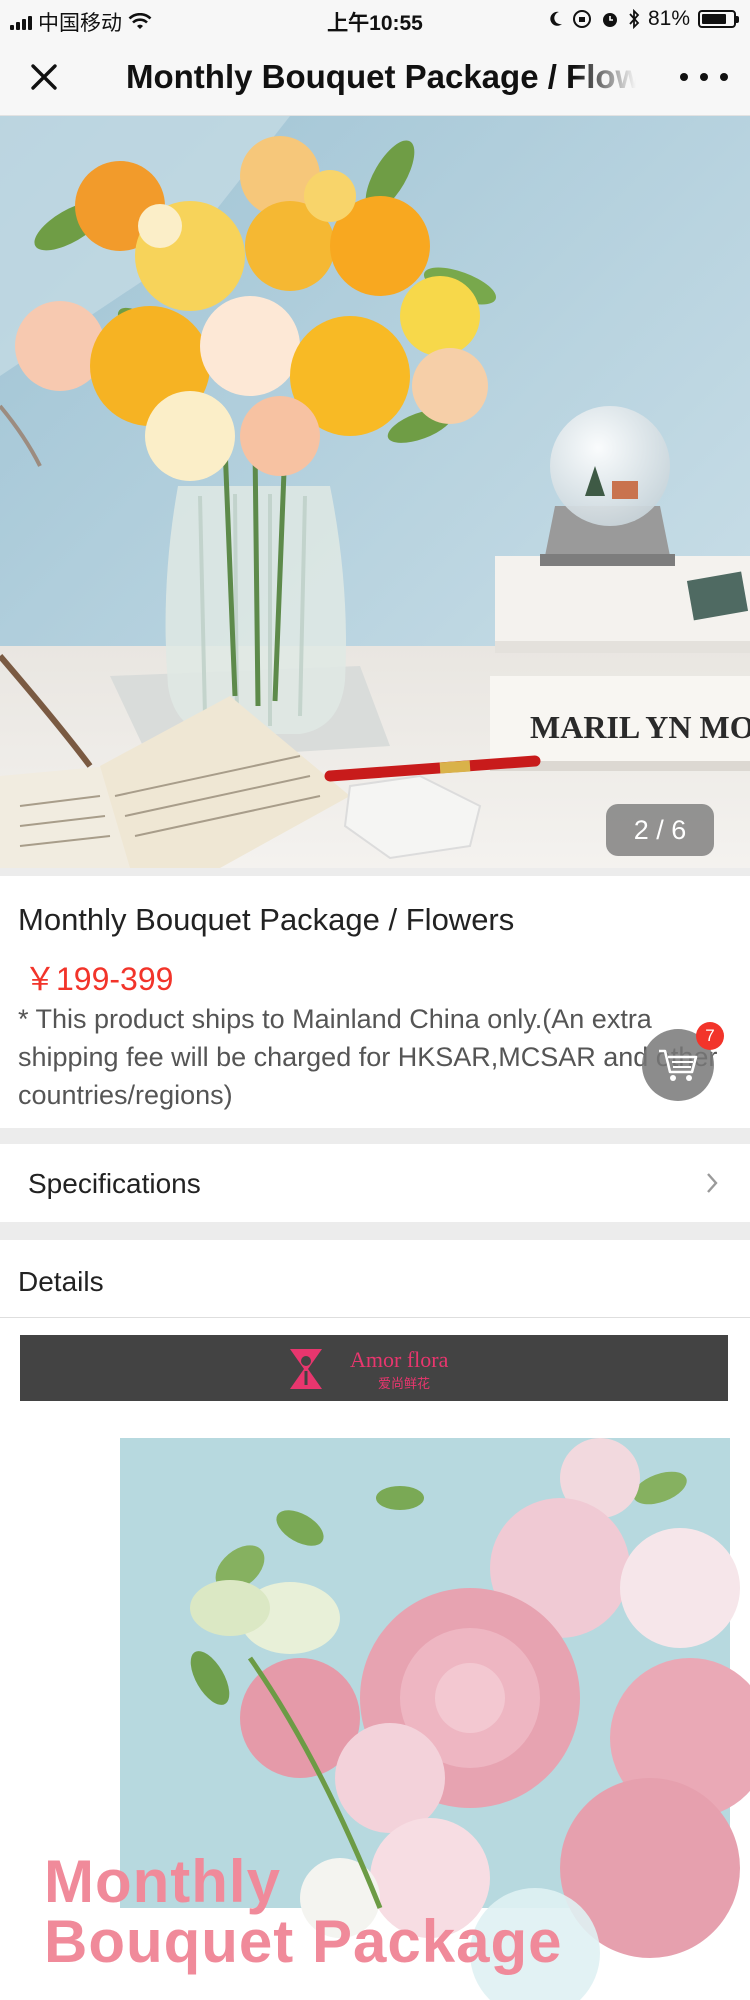 The width and height of the screenshot is (750, 2000). I want to click on alarm-icon, so click(609, 20).